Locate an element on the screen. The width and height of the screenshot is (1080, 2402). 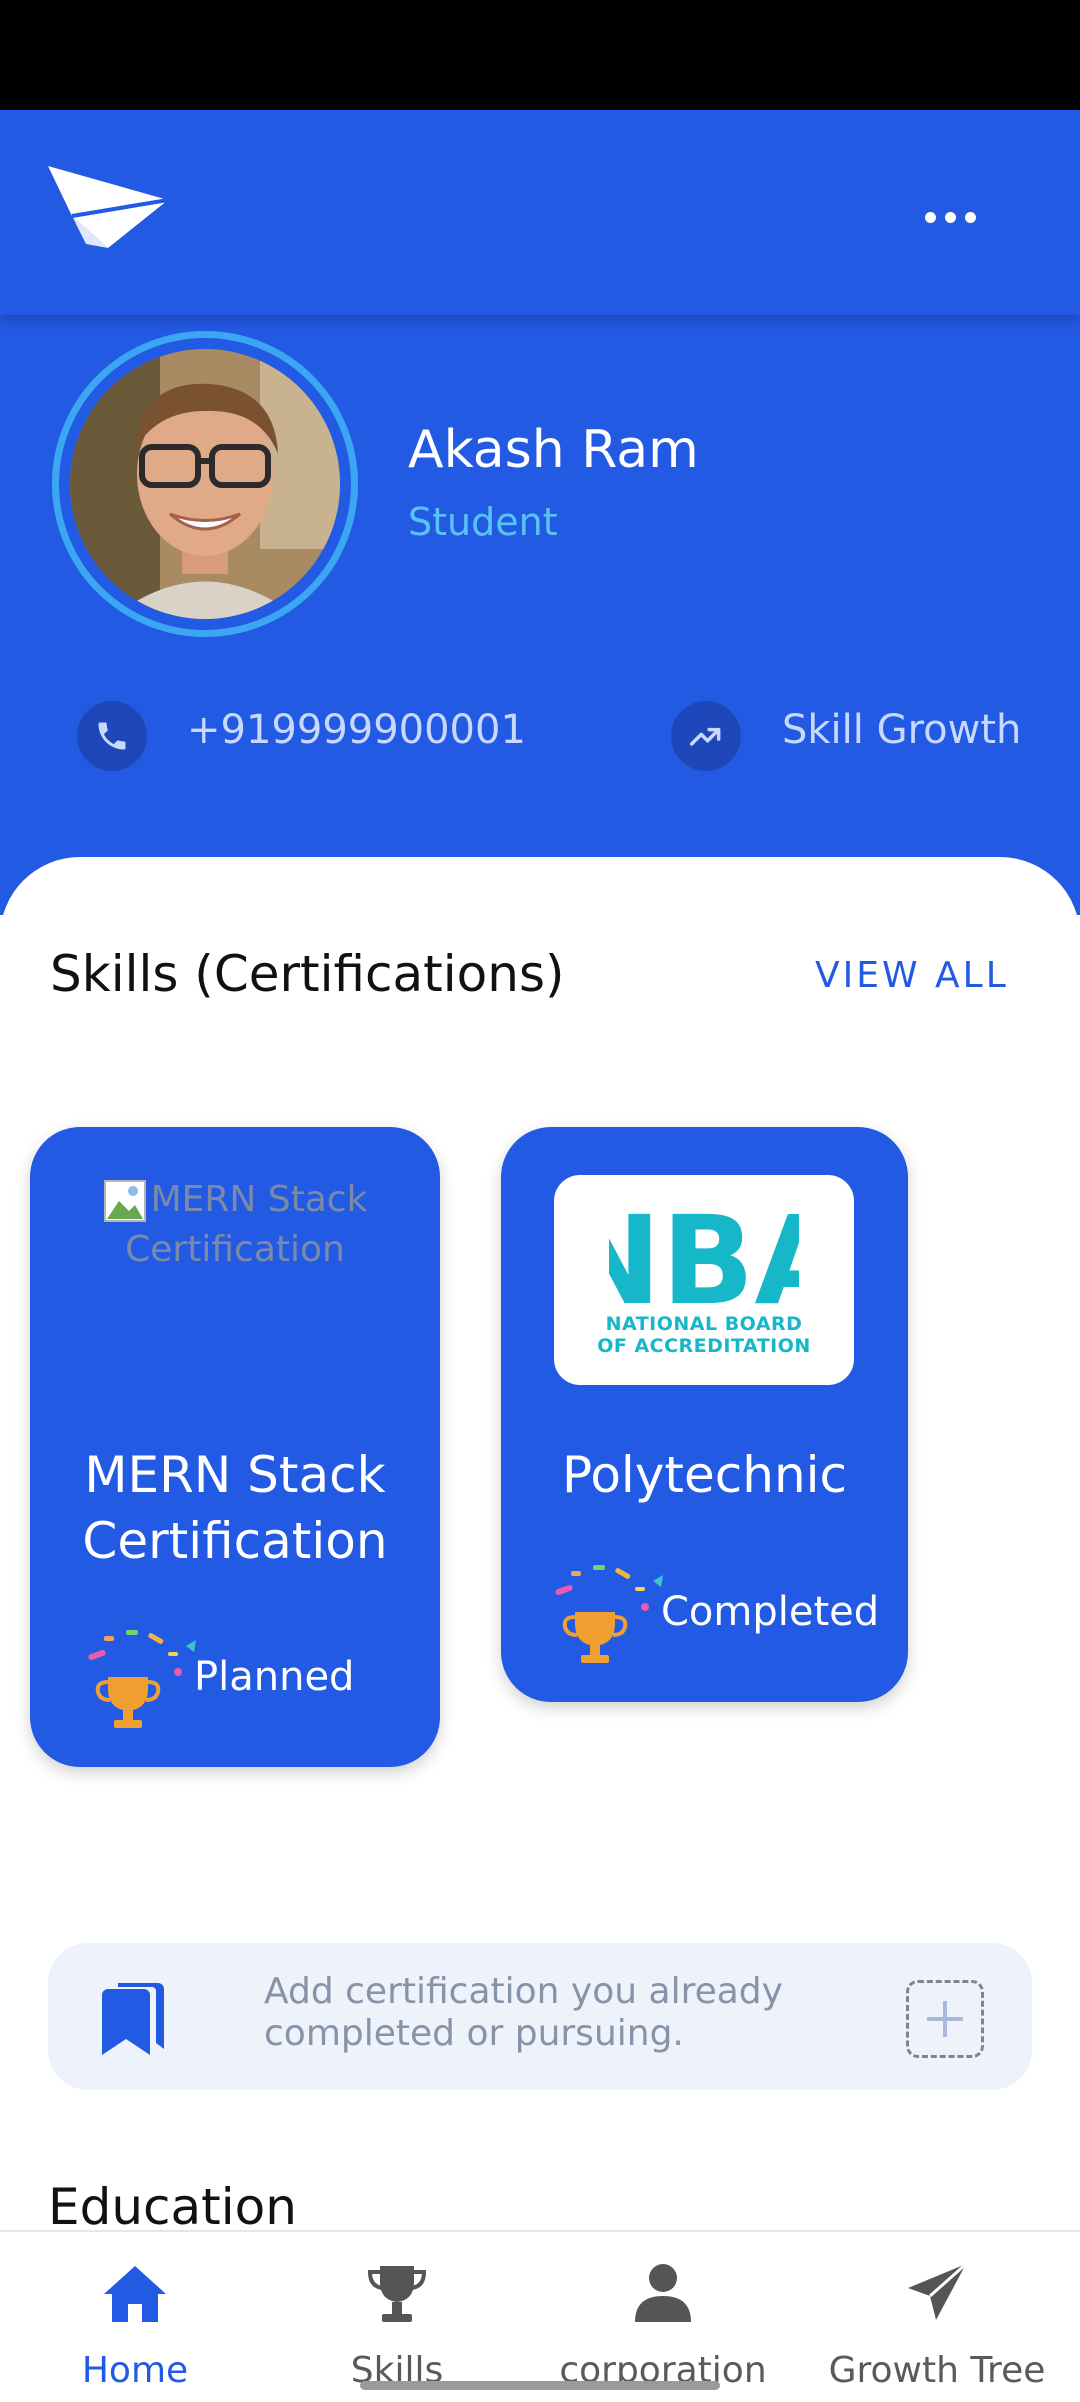
person-icon is located at coordinates (663, 2293).